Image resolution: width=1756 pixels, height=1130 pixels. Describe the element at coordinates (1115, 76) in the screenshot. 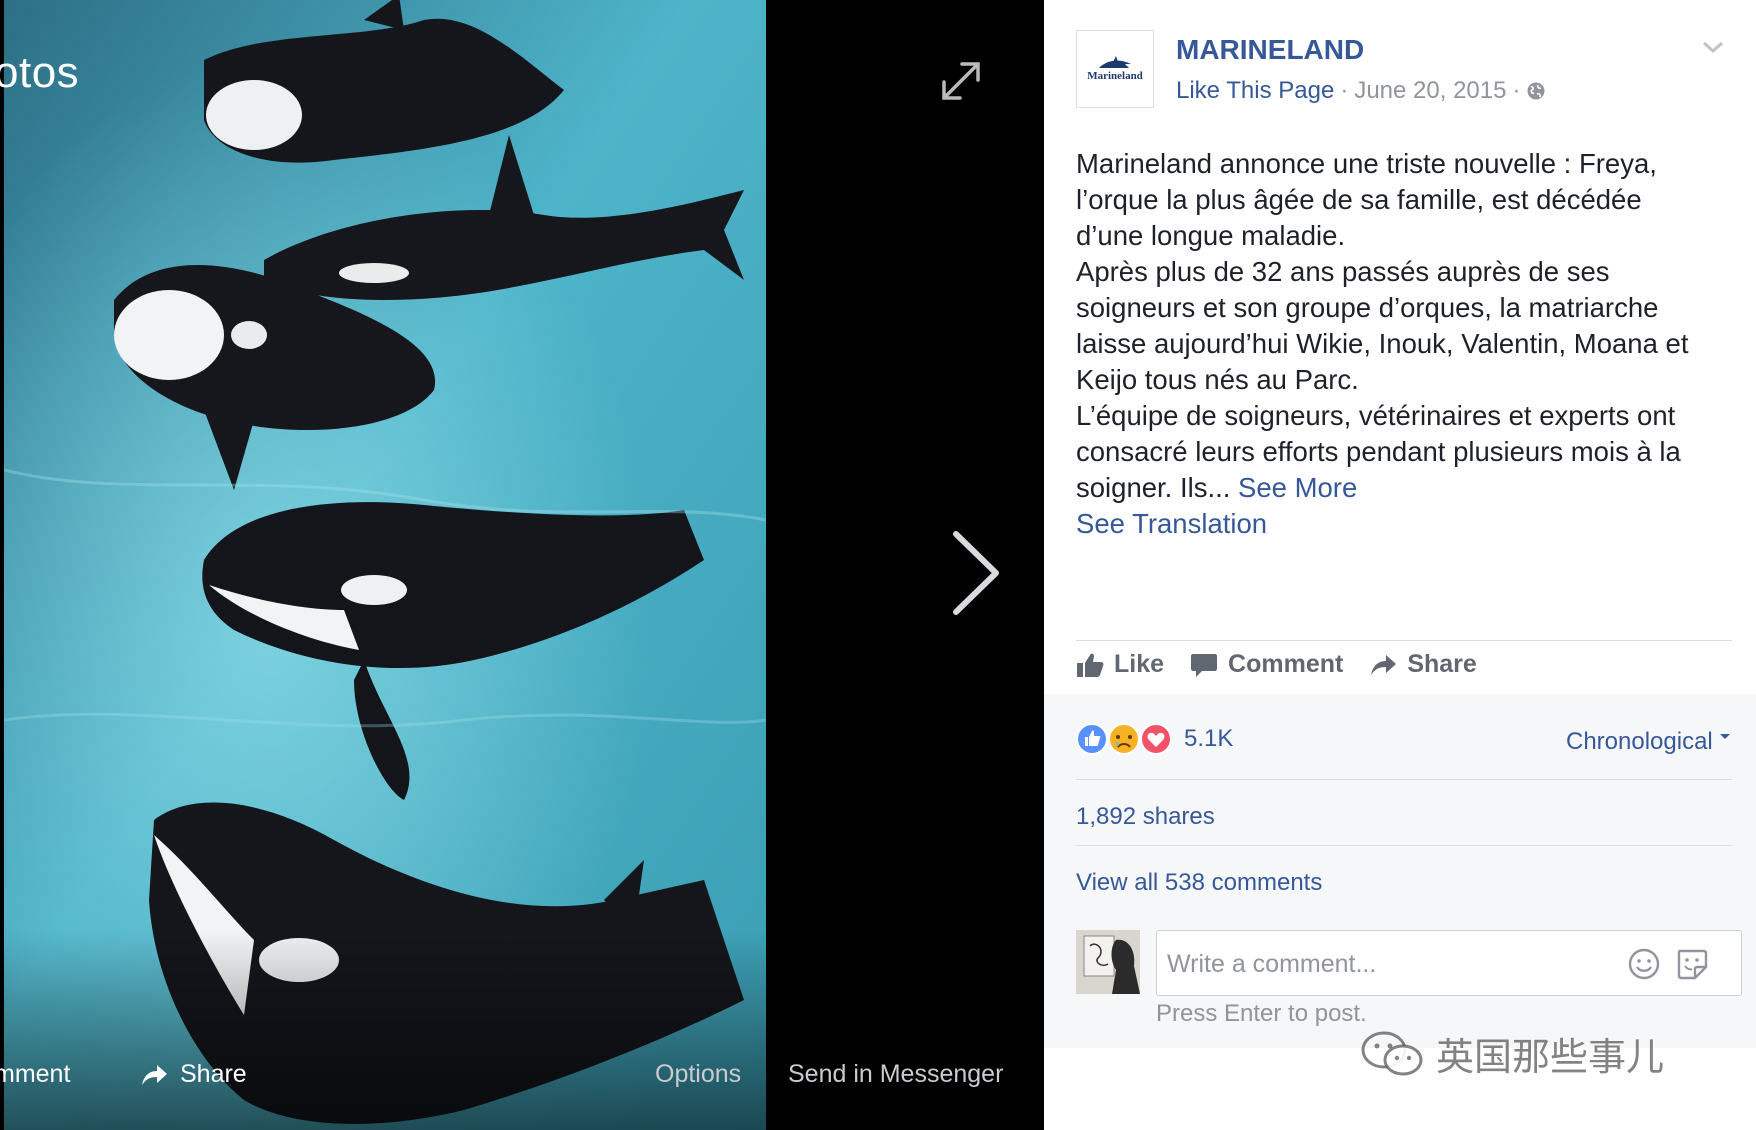

I see `page-avatar-label: Marineland` at that location.